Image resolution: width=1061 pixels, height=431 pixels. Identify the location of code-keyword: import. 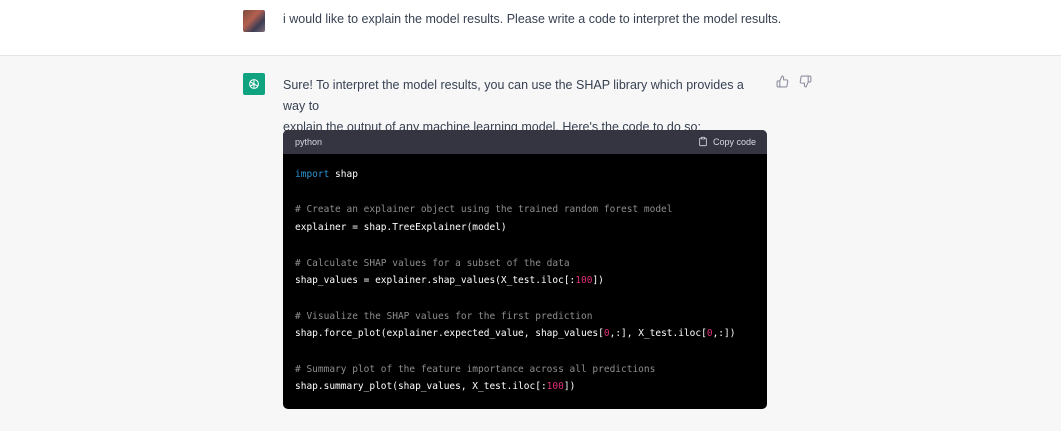
(312, 174).